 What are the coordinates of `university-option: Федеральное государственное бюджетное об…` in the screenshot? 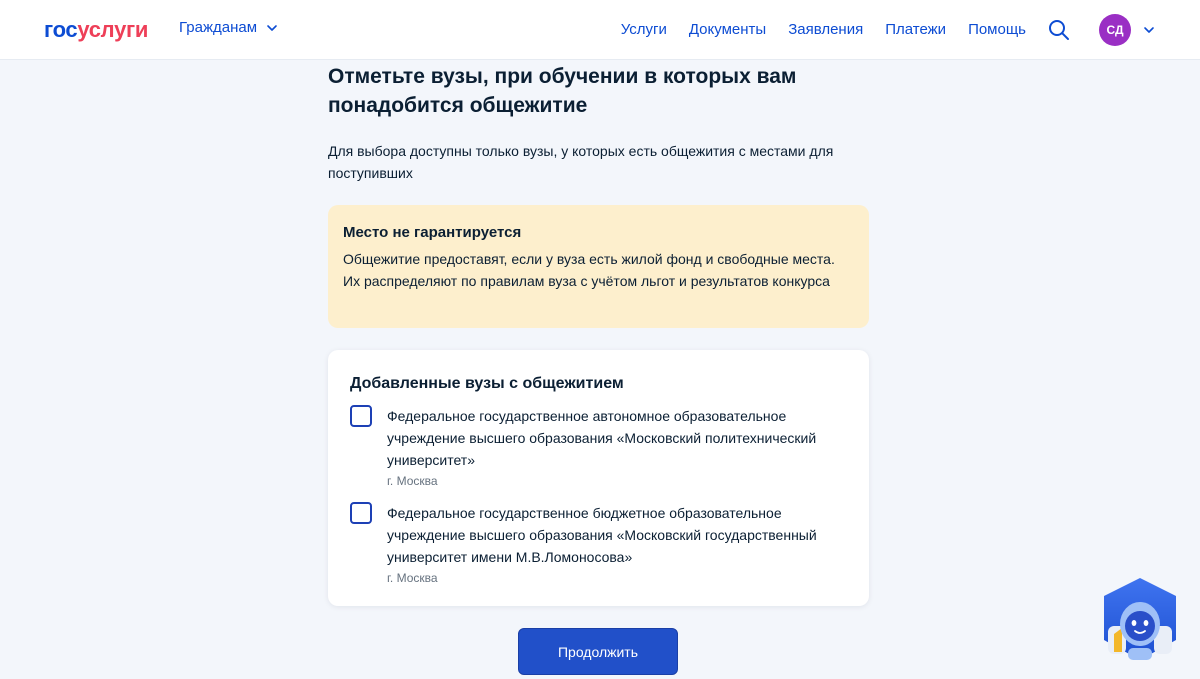 It's located at (598, 544).